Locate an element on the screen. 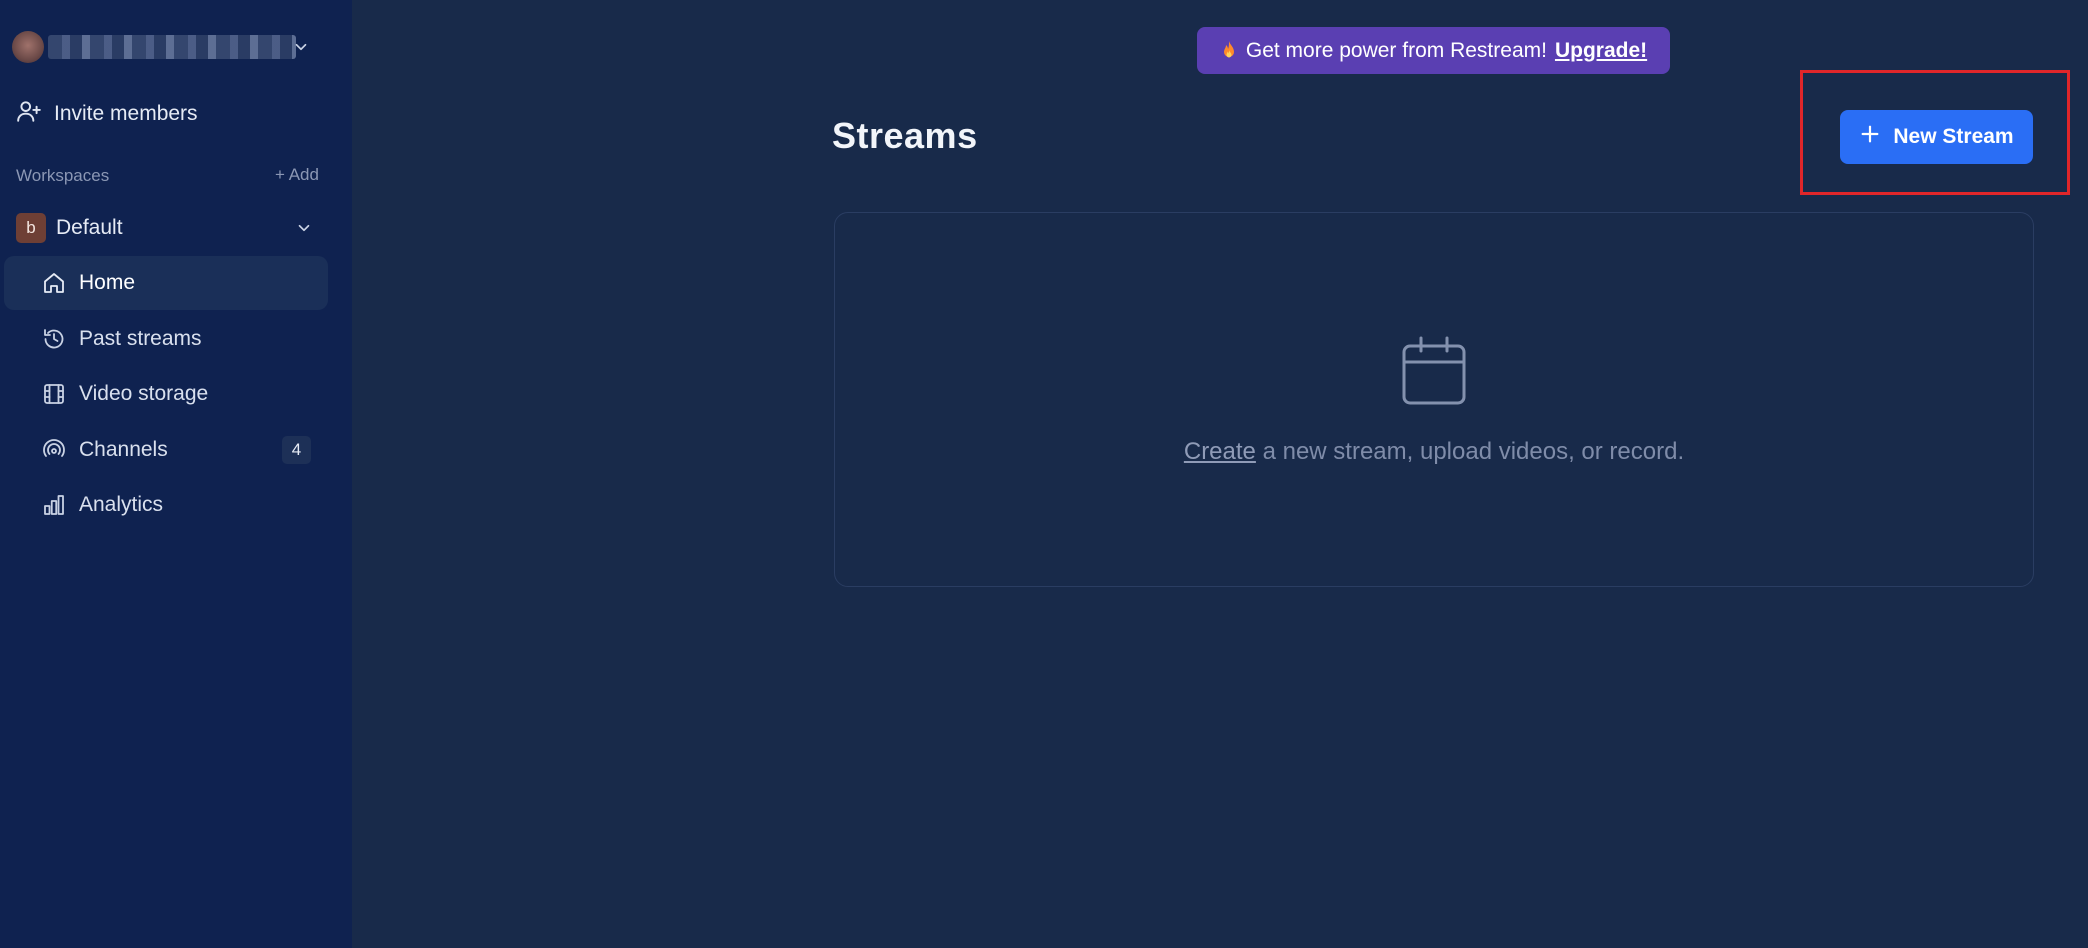 This screenshot has height=948, width=2088. sidebar-nav: Home Past streams Video storage Channels is located at coordinates (166, 395).